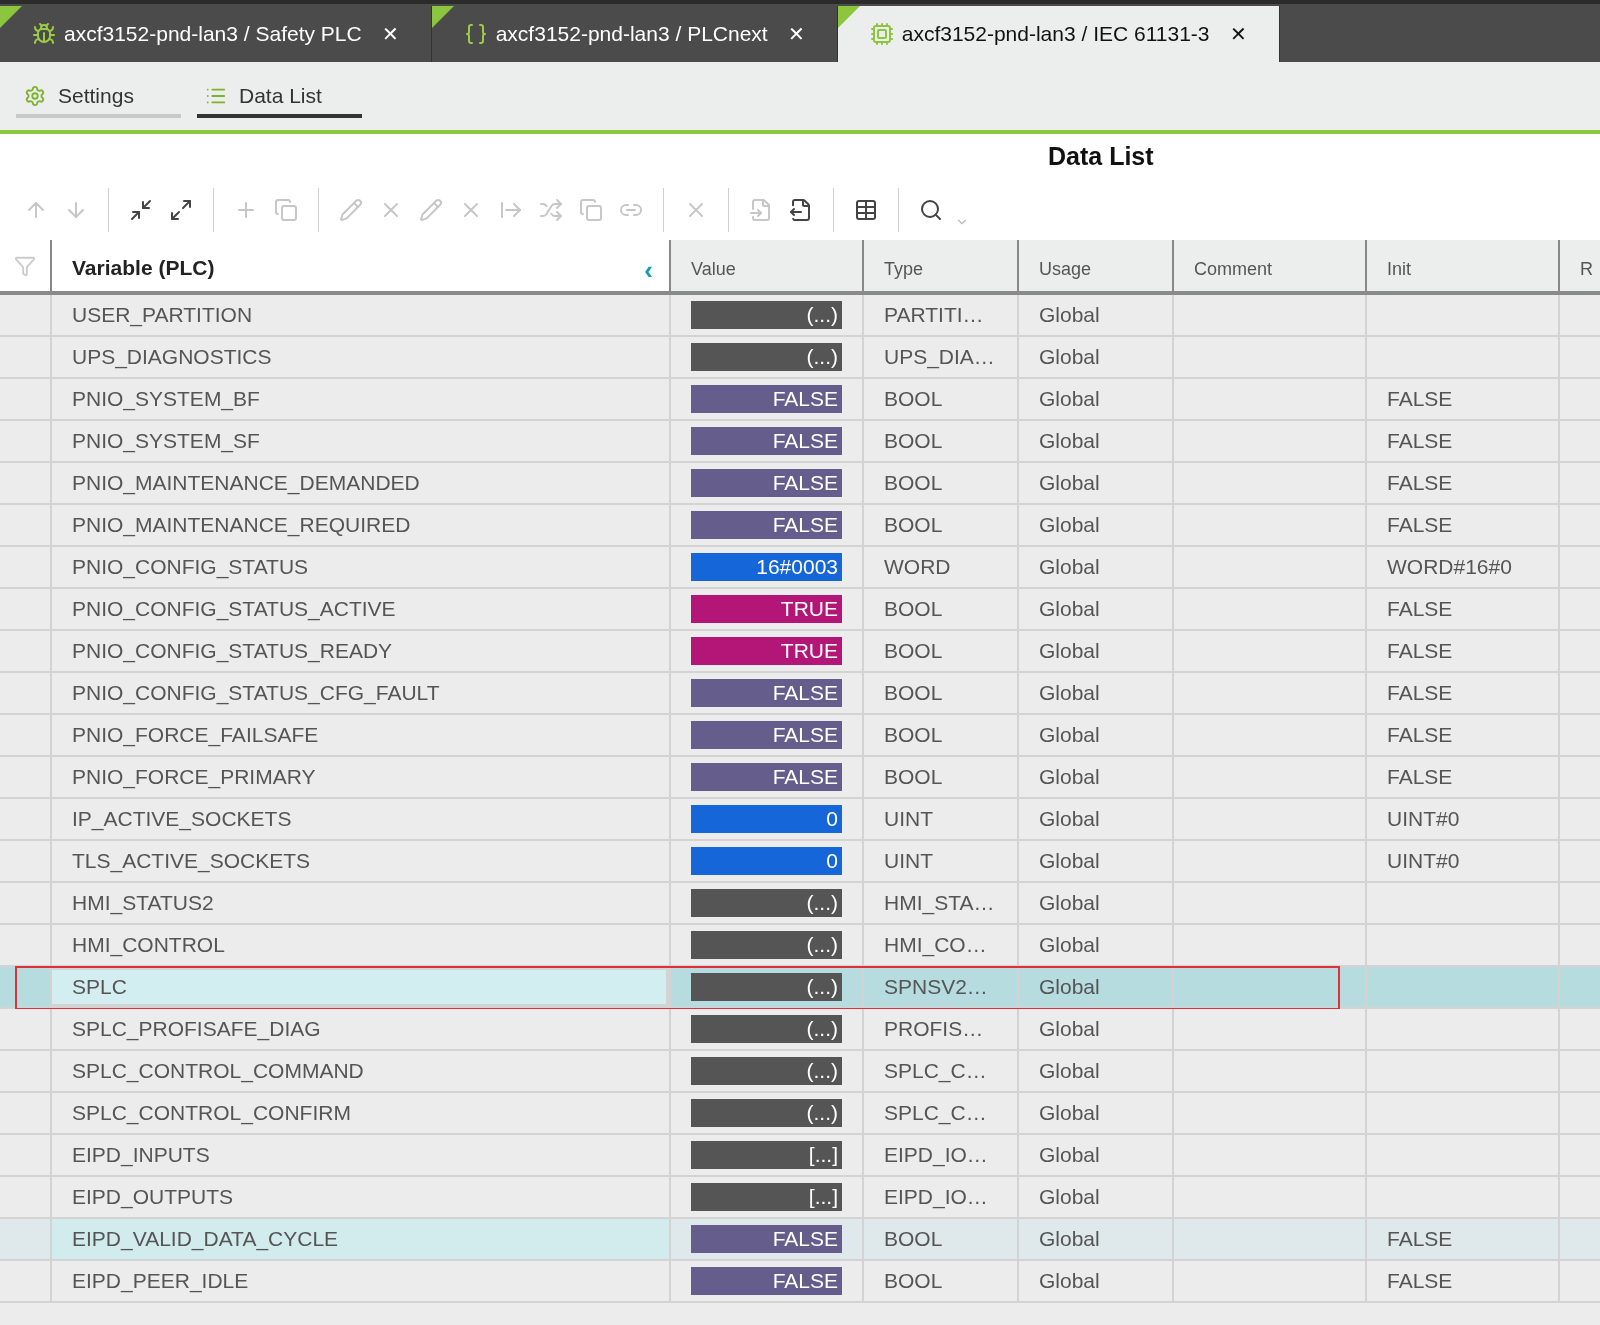 The width and height of the screenshot is (1600, 1325). Describe the element at coordinates (359, 357) in the screenshot. I see `variable-cell: UPS_DIAGNOSTICS` at that location.